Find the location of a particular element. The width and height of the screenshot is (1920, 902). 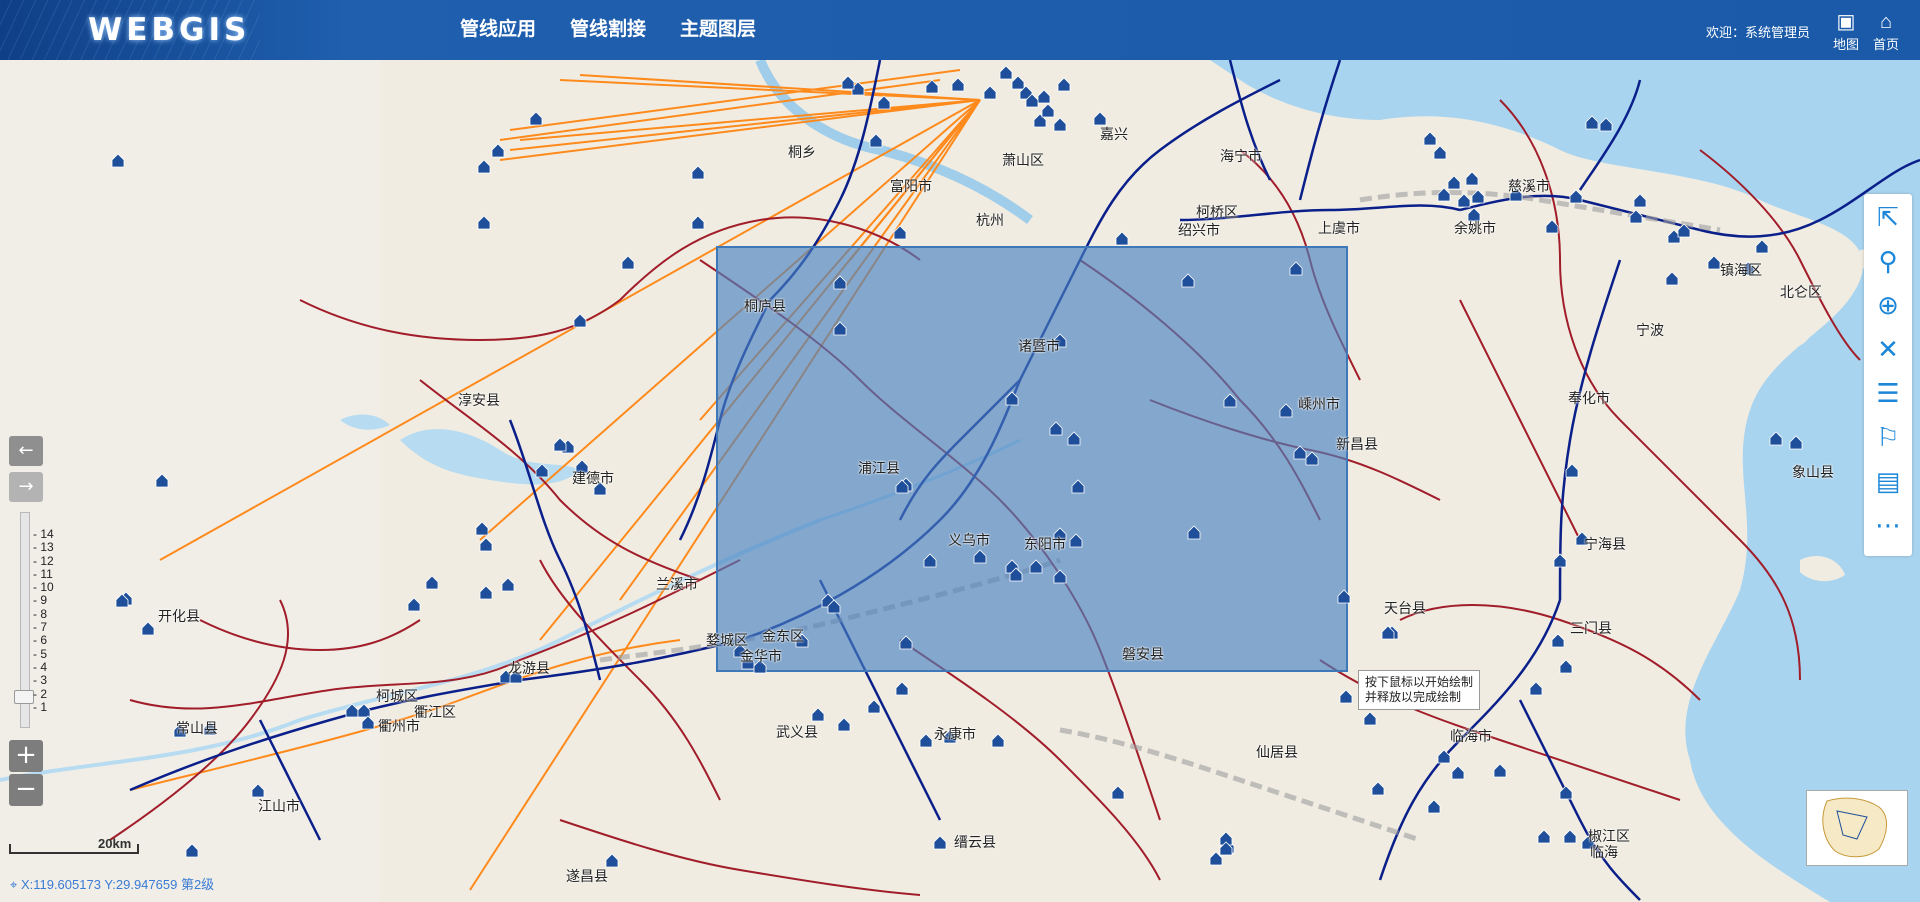

place-label: 余姚市 is located at coordinates (1475, 228).